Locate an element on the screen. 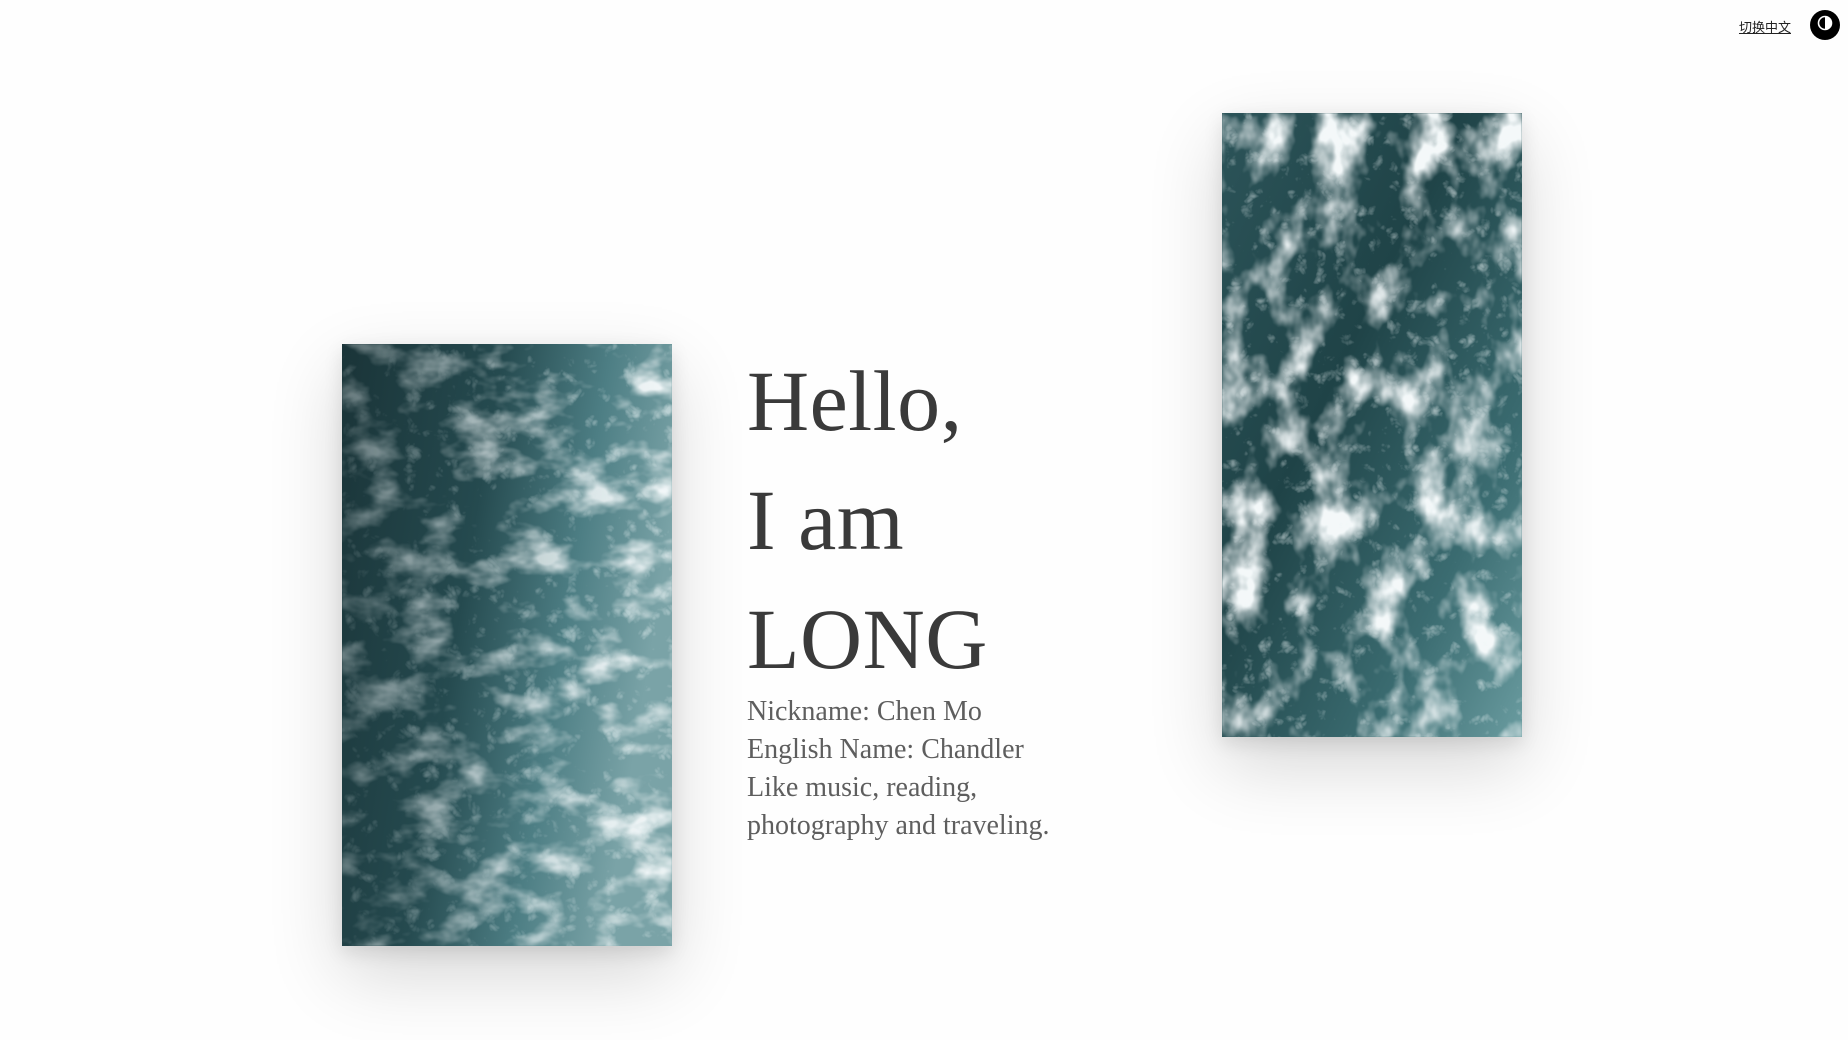  hobbies-text-line-1: Like music, reading, is located at coordinates (862, 787).